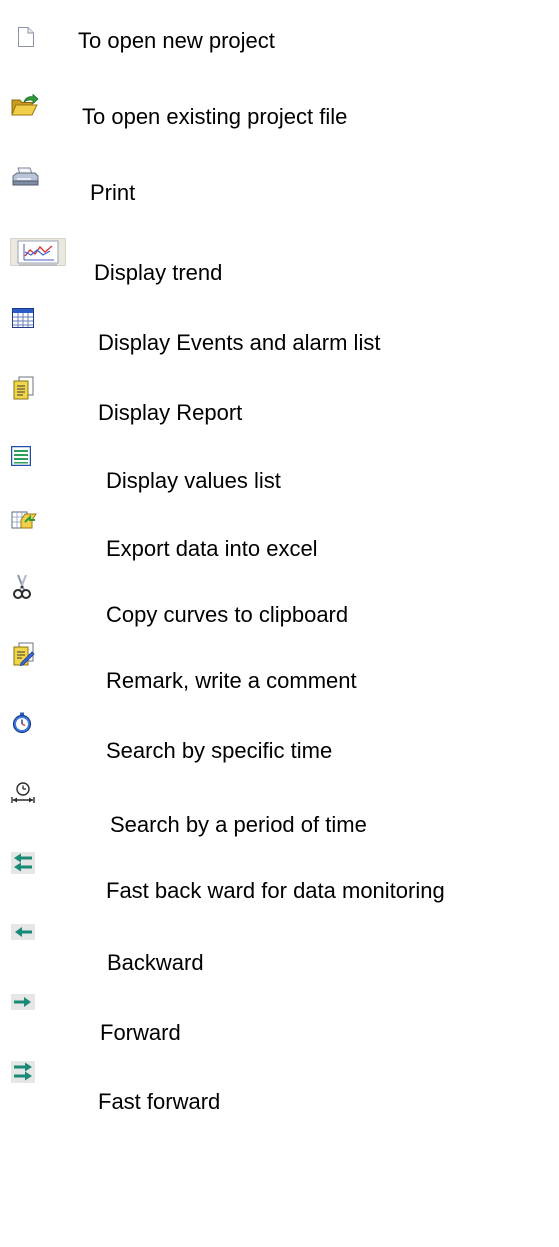  I want to click on legend-row-open-project: To open existing project file, so click(279, 114).